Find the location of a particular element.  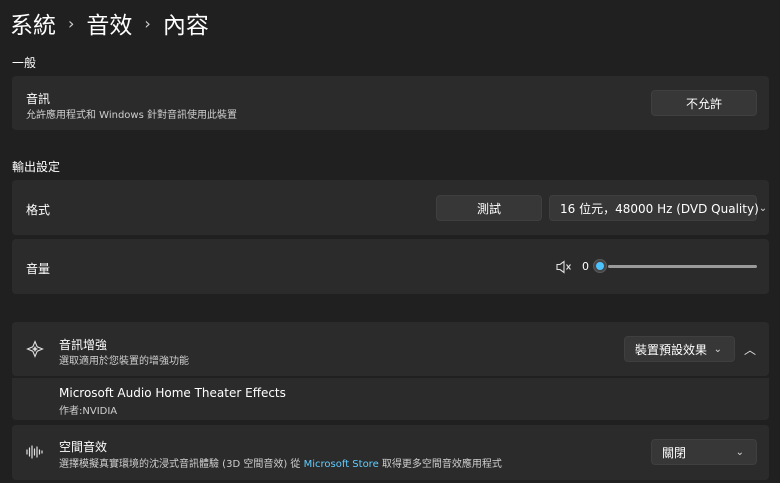

enhancement-card: 音訊增強 選取適用於您裝置的增強功能 裝置預設效果 ⌄ ︿ is located at coordinates (390, 349).